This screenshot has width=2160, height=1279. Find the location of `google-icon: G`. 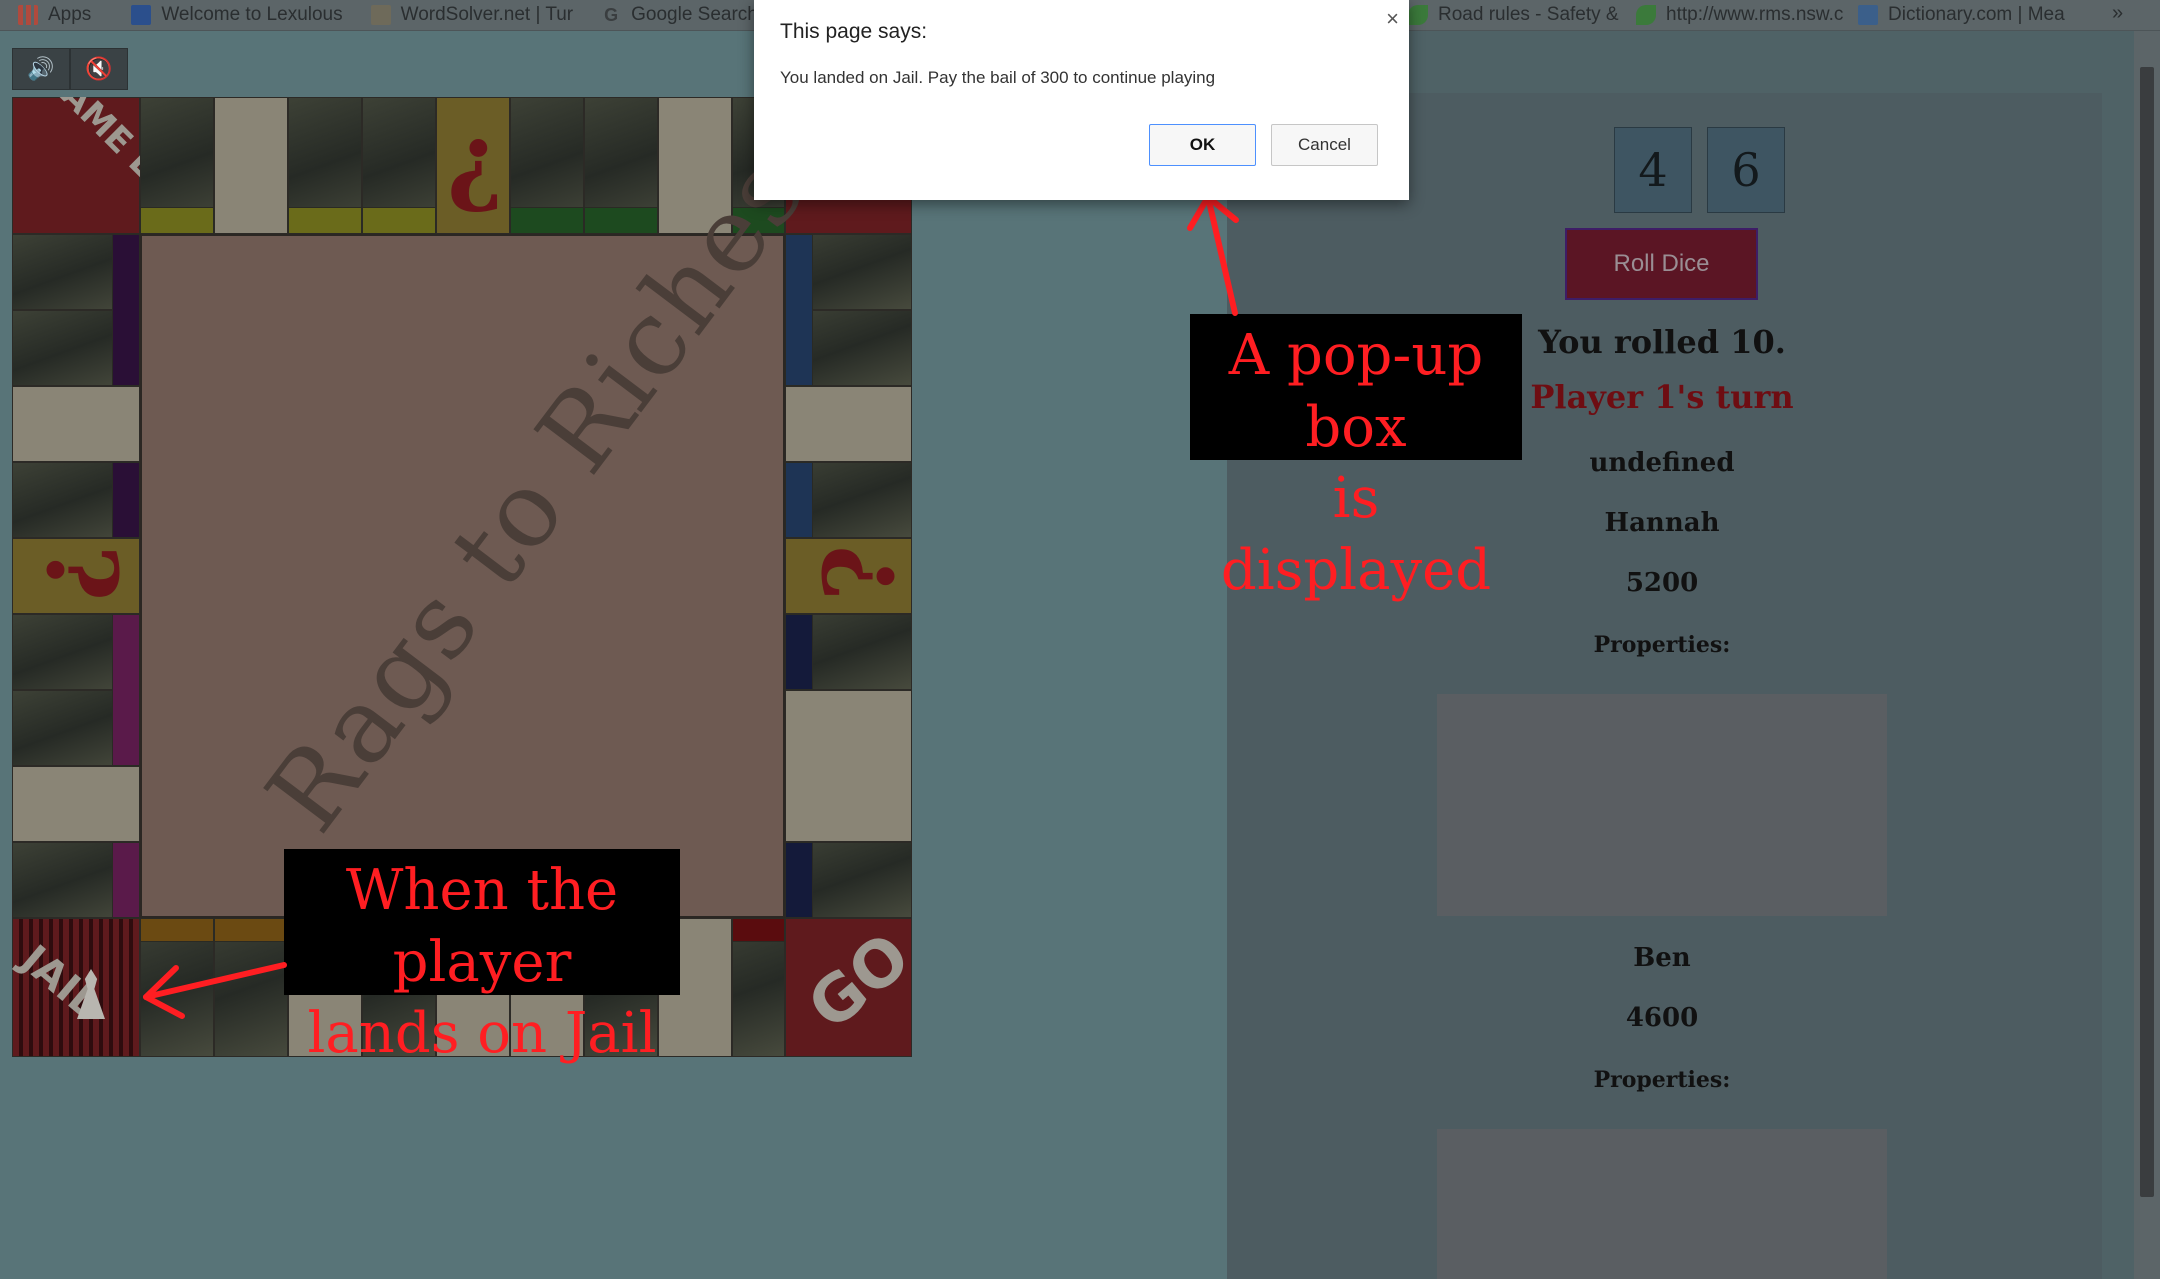

google-icon: G is located at coordinates (611, 15).